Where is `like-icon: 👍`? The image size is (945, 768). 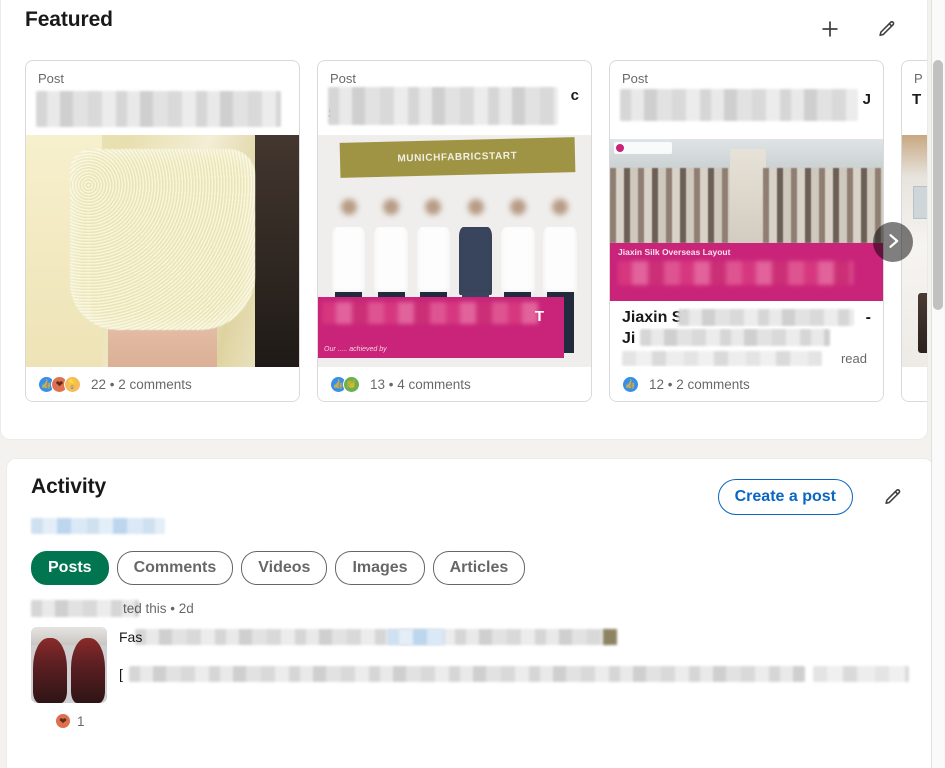 like-icon: 👍 is located at coordinates (630, 384).